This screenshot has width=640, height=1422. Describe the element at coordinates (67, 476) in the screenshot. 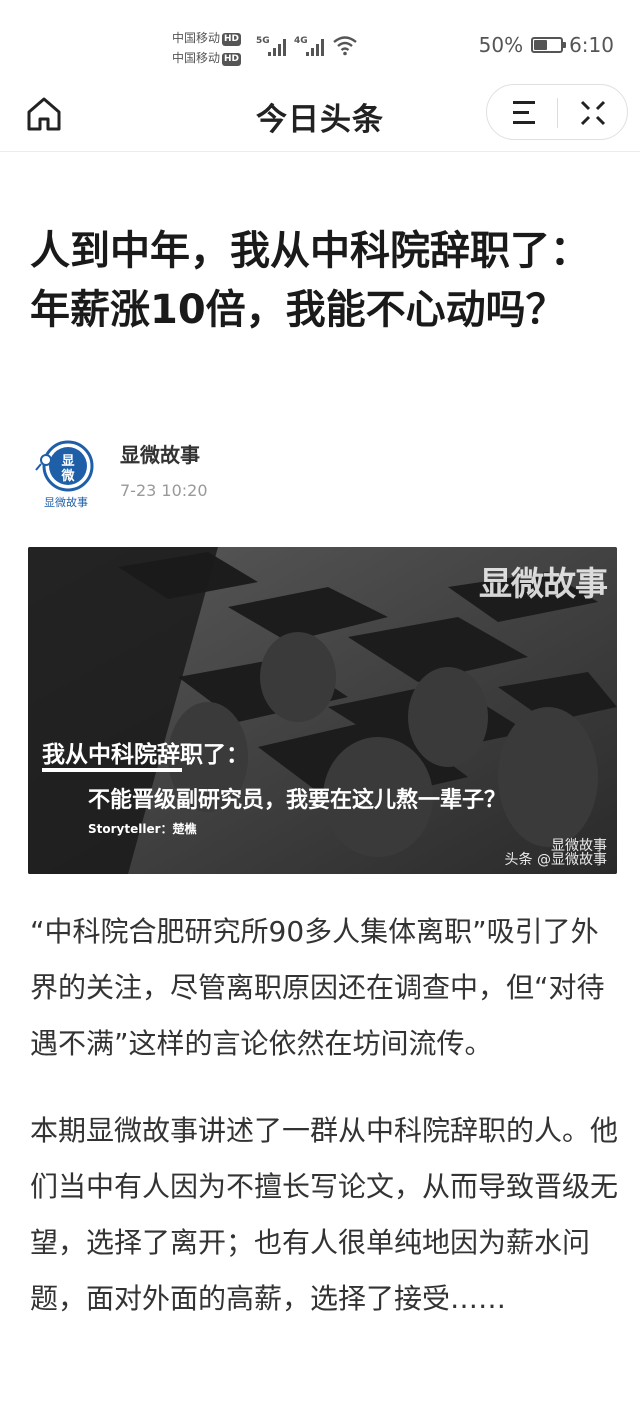

I see `avatar-char-mid: 微` at that location.